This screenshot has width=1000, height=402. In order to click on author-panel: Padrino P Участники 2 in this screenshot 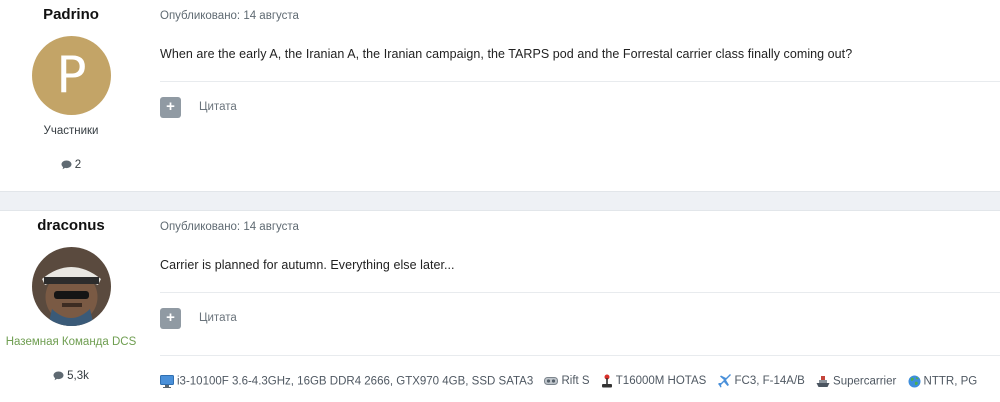, I will do `click(71, 95)`.